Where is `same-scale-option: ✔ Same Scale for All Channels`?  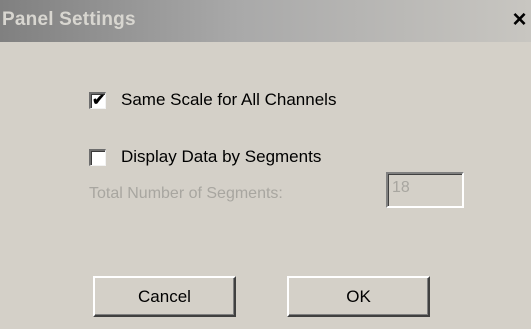
same-scale-option: ✔ Same Scale for All Channels is located at coordinates (212, 100).